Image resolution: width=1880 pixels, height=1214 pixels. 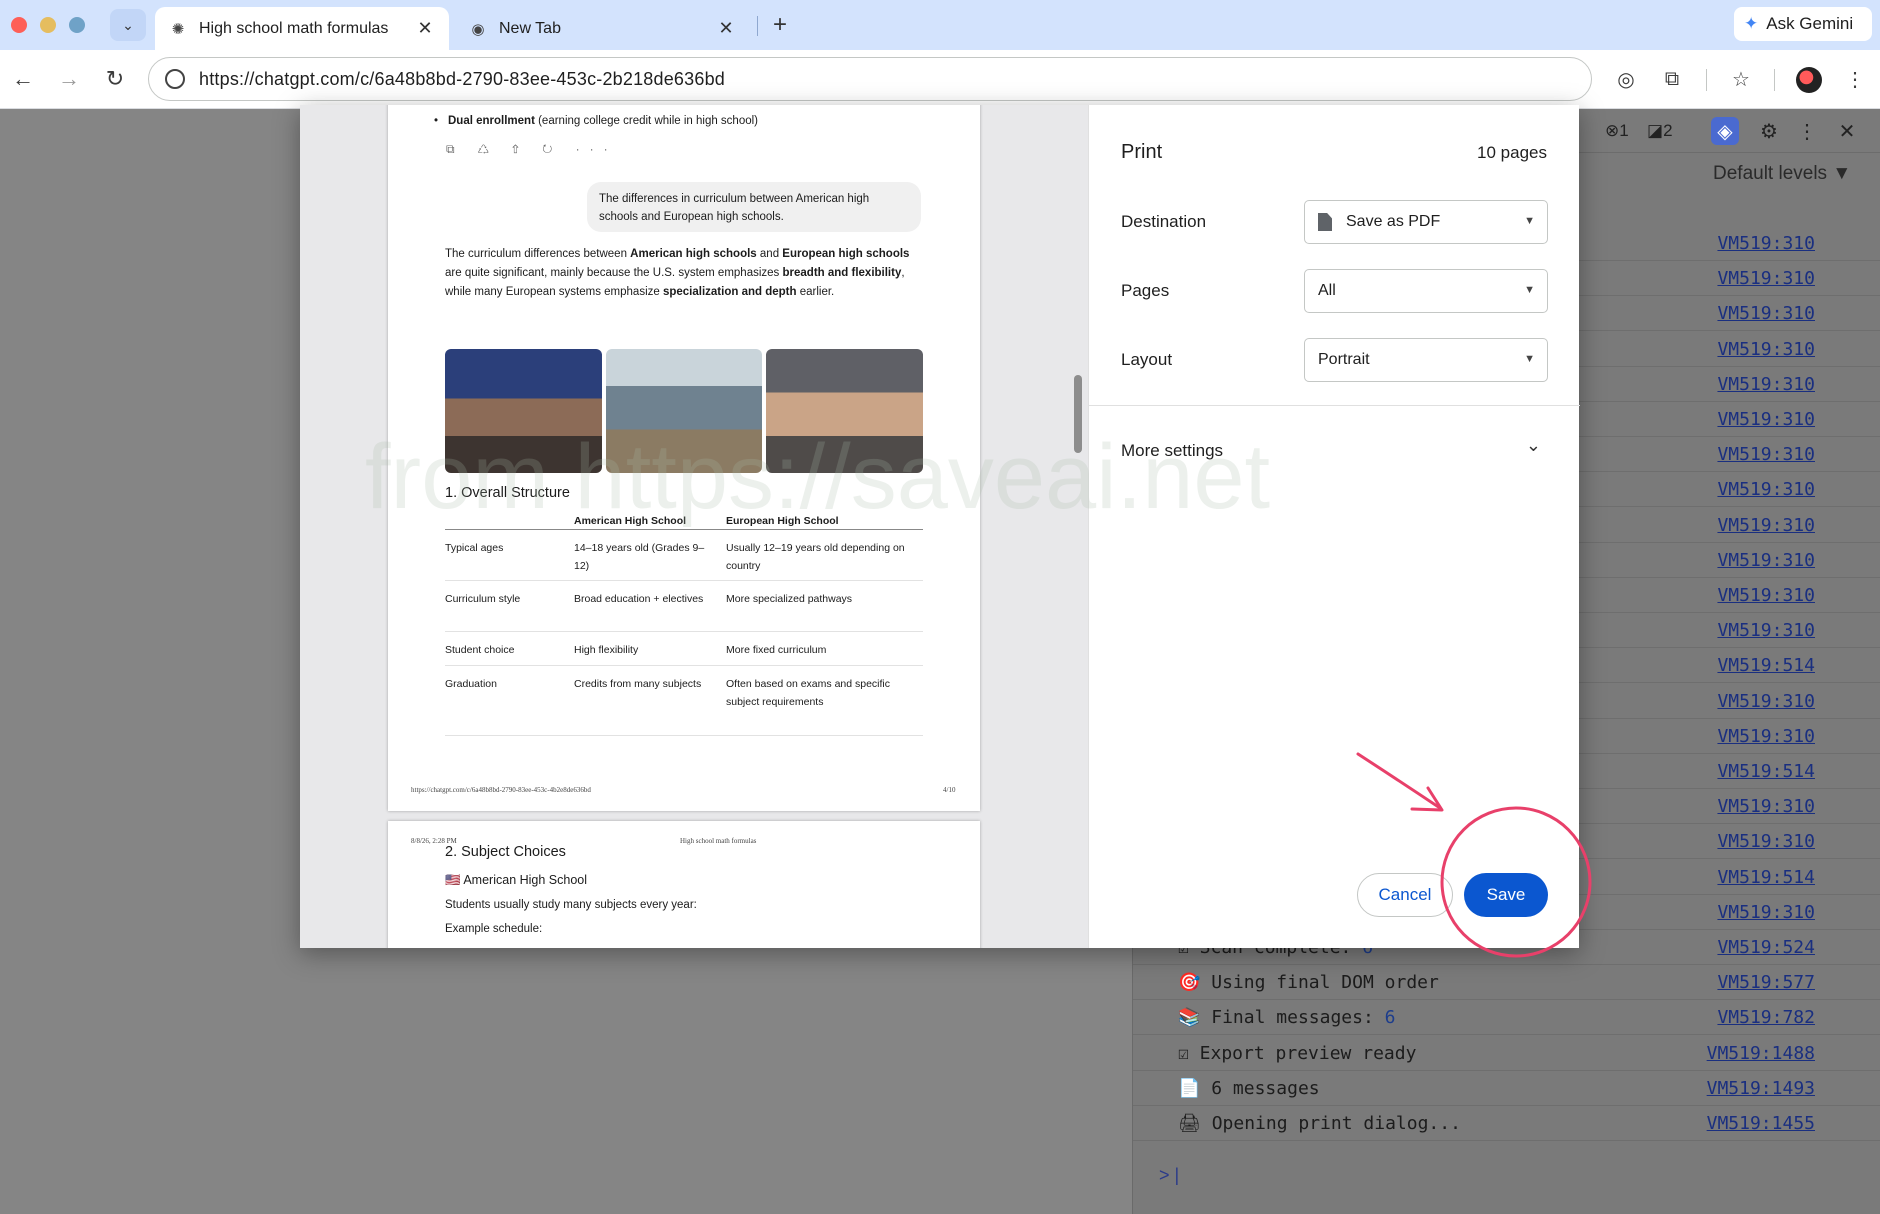 I want to click on console-row: 🖨 Opening print dialog... VM519:1455, so click(x=1506, y=1123).